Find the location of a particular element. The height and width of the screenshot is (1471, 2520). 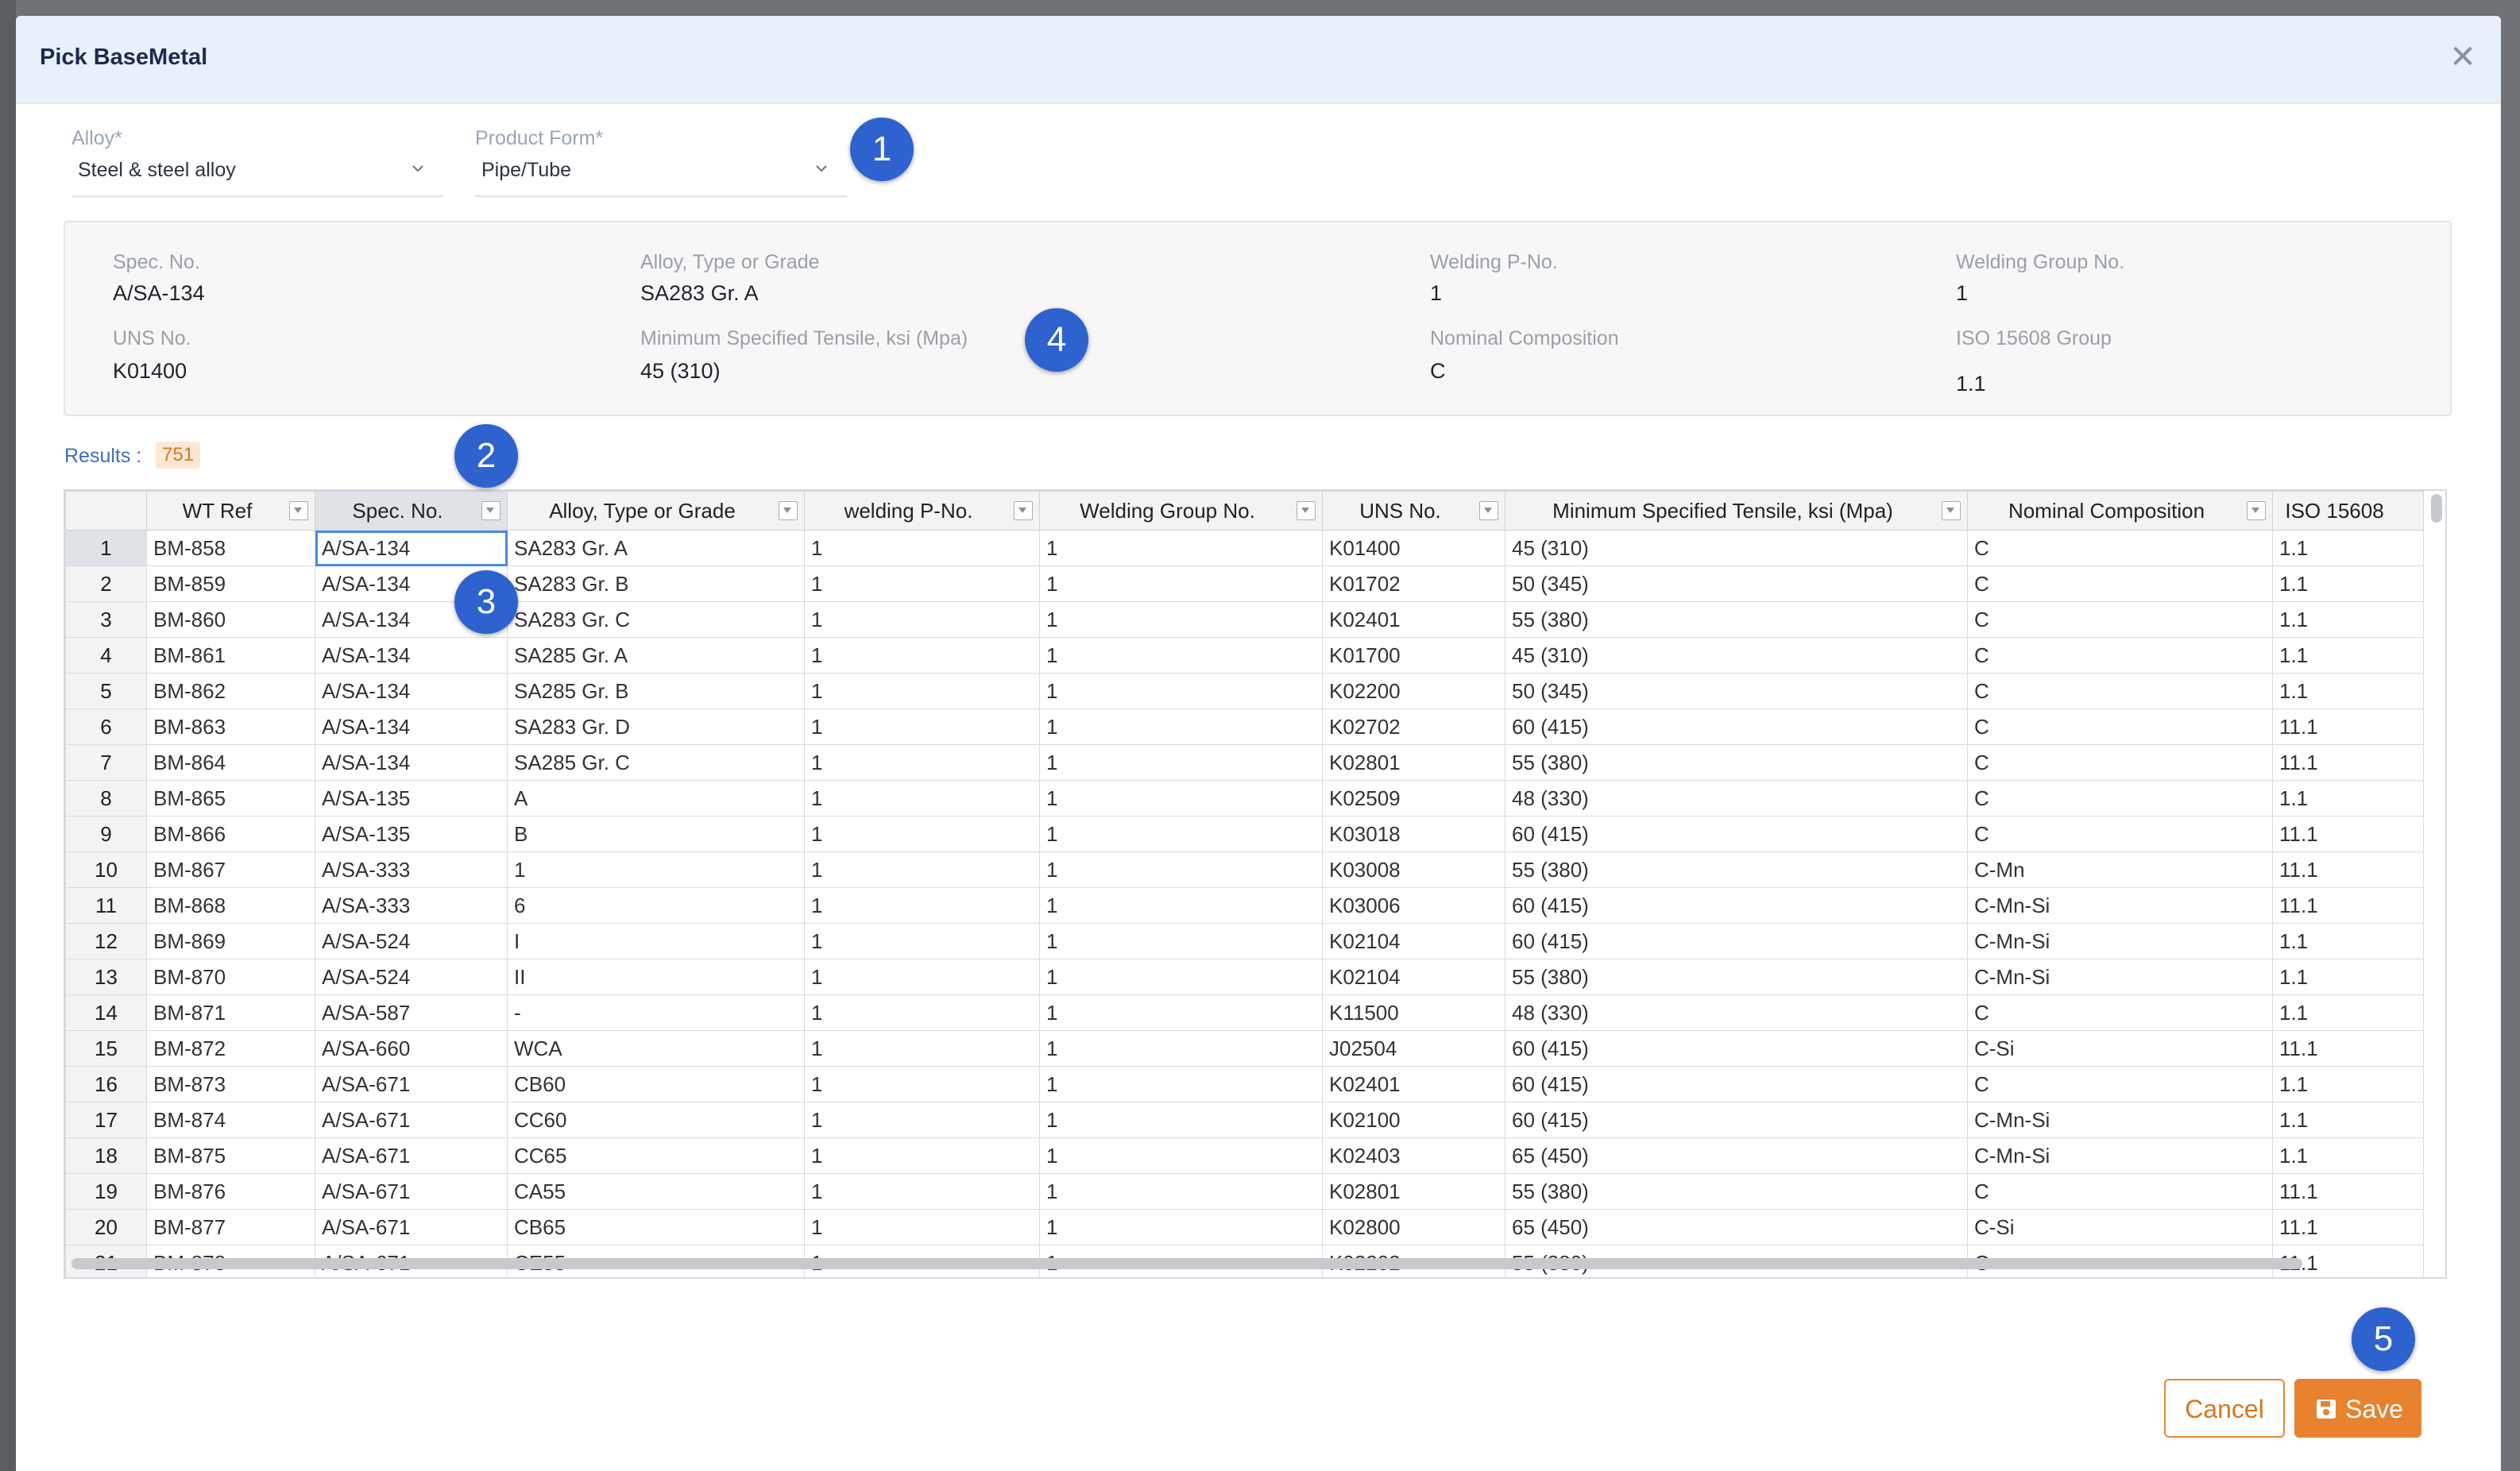

table-cell: A/SA-587 is located at coordinates (411, 1012).